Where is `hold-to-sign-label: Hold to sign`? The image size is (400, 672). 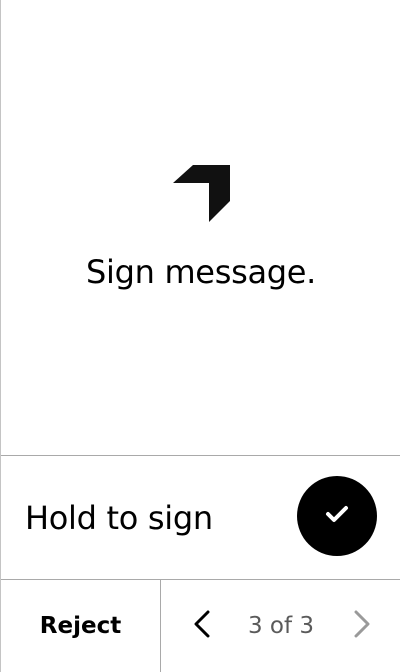 hold-to-sign-label: Hold to sign is located at coordinates (119, 518).